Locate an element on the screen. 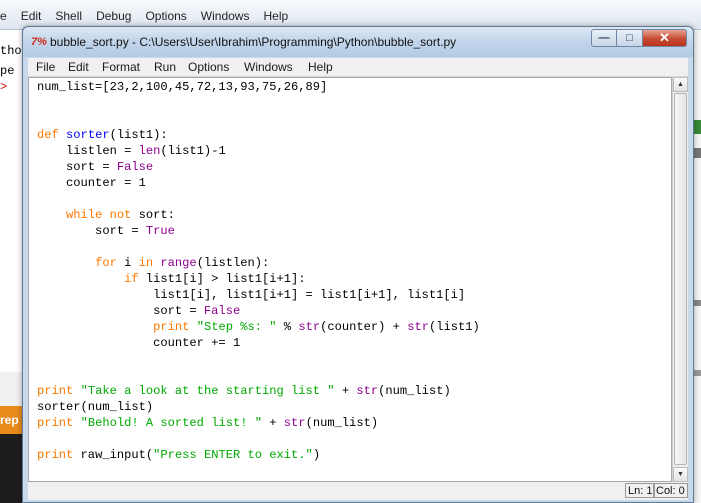 This screenshot has height=503, width=701. code-line: if list1[i] > list1[i+1]: is located at coordinates (171, 279).